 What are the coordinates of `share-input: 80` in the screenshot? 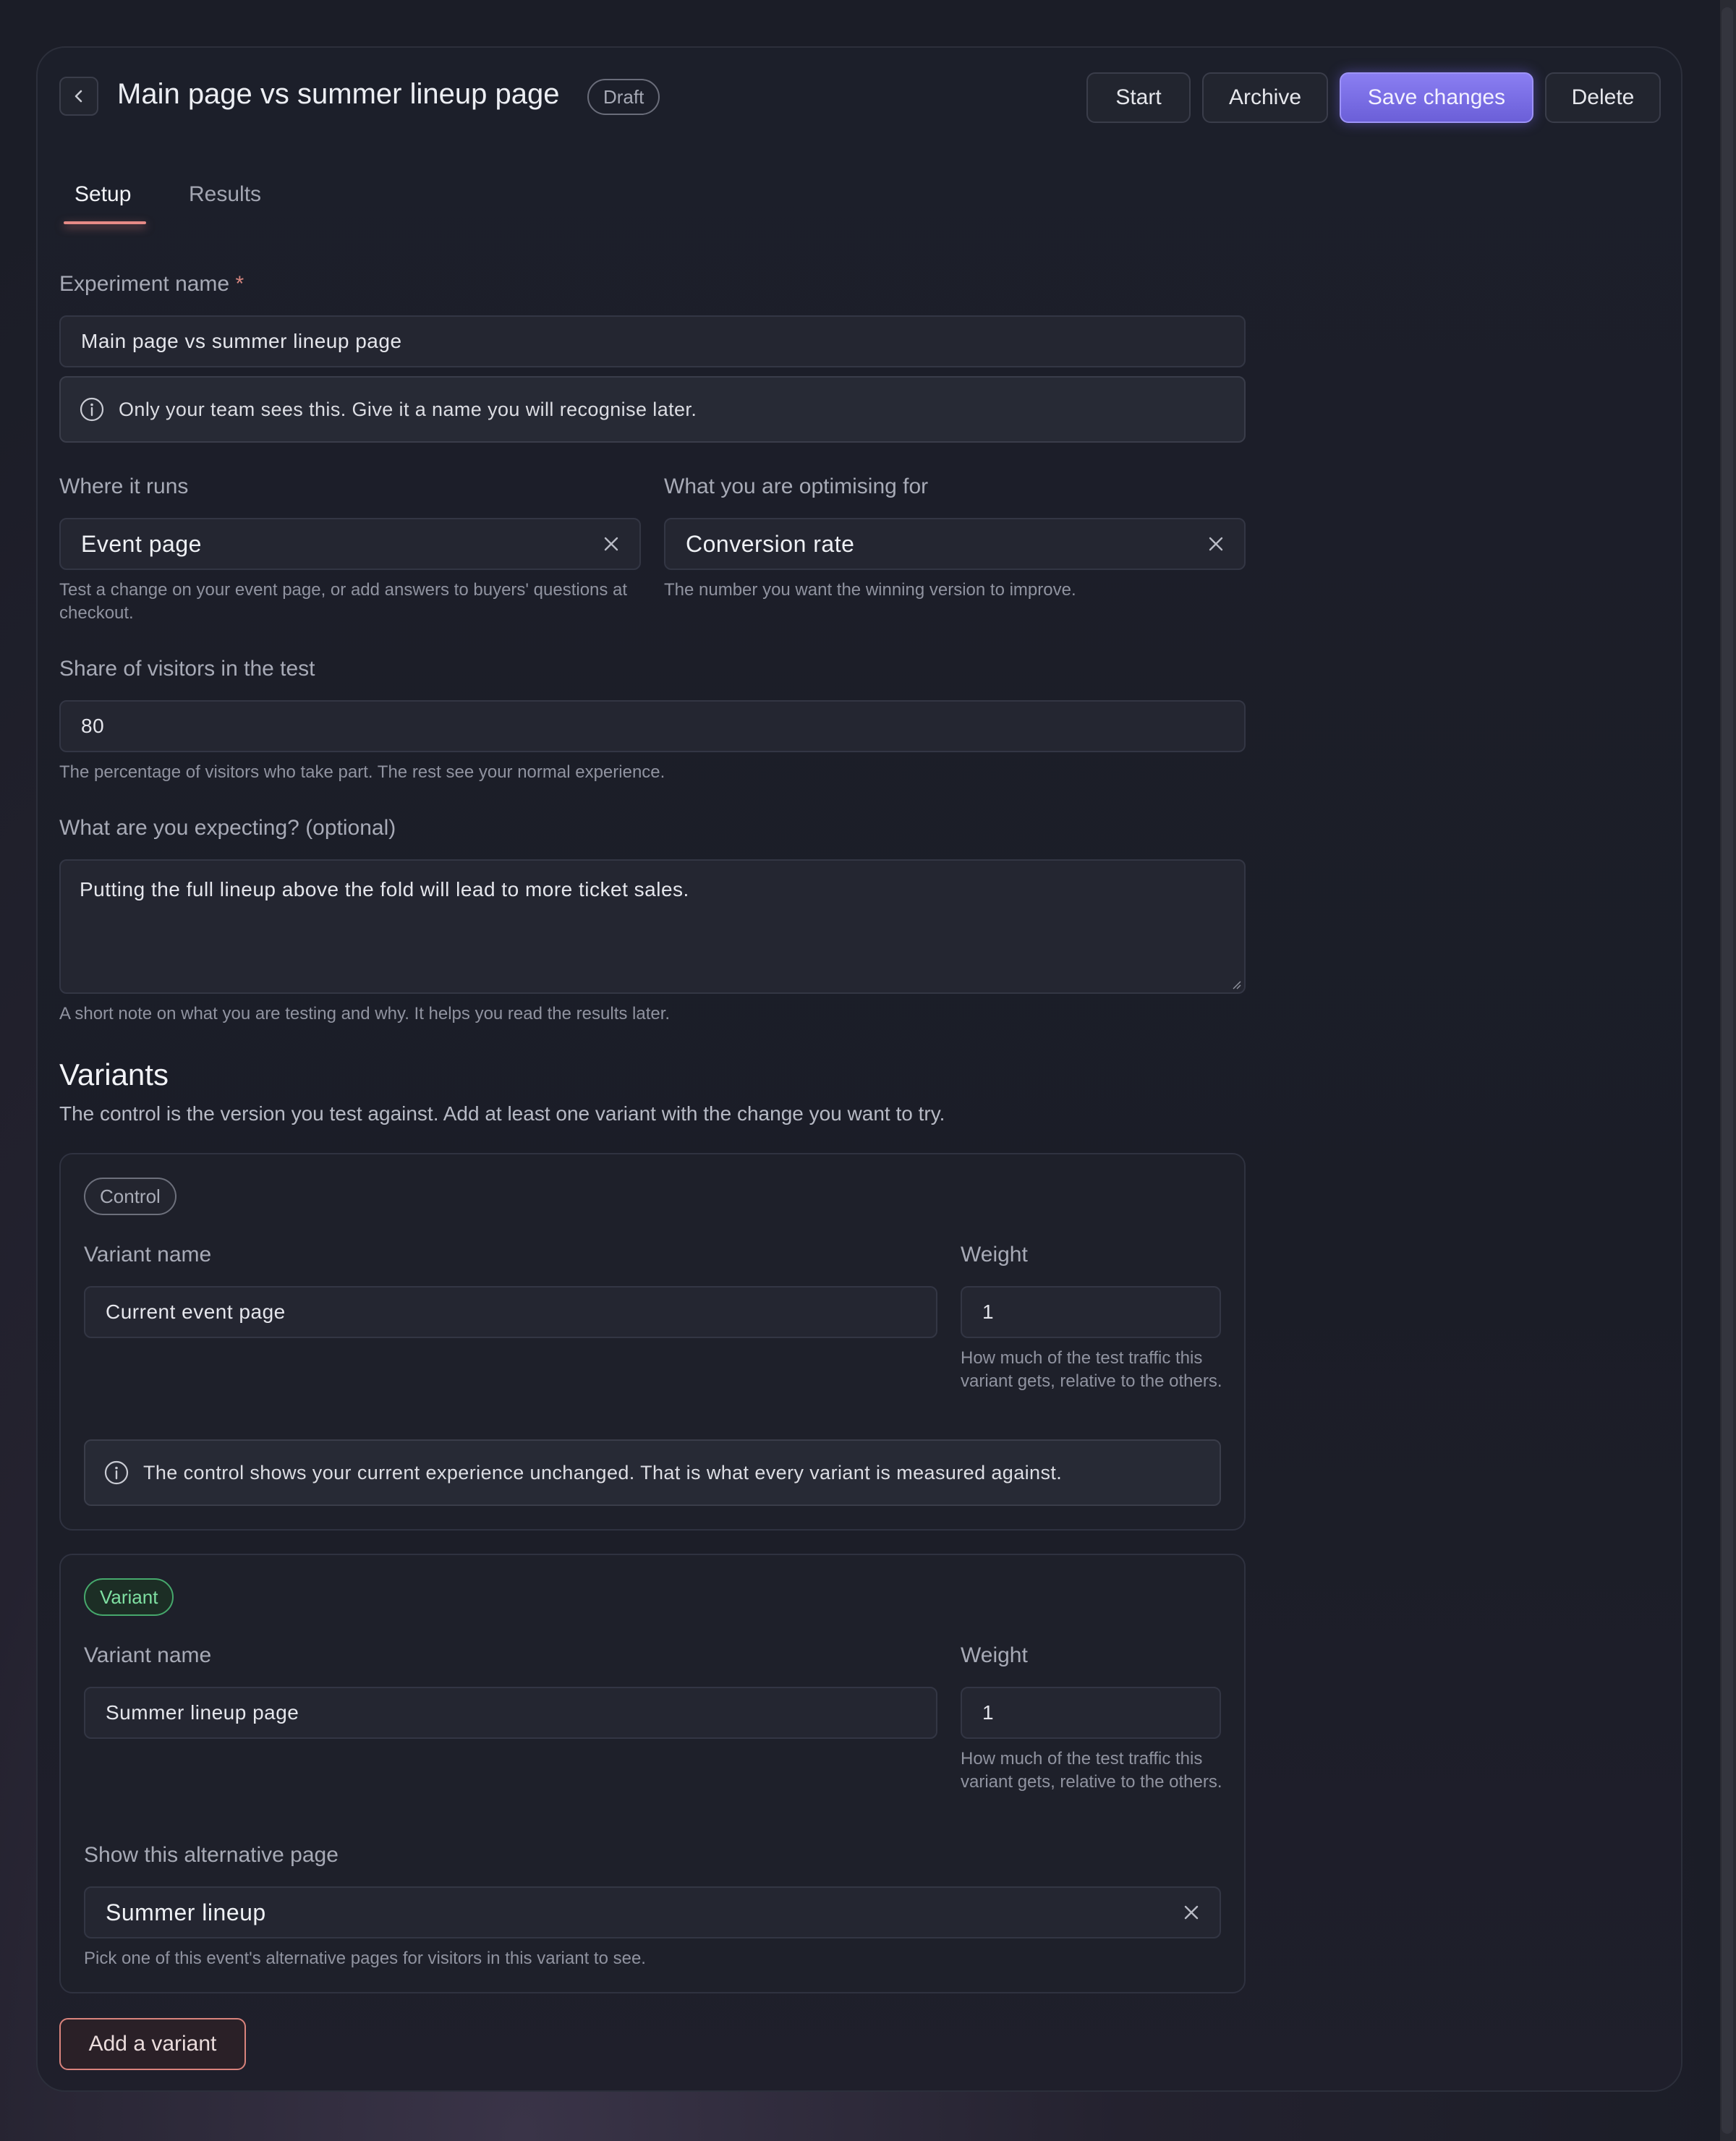 It's located at (652, 726).